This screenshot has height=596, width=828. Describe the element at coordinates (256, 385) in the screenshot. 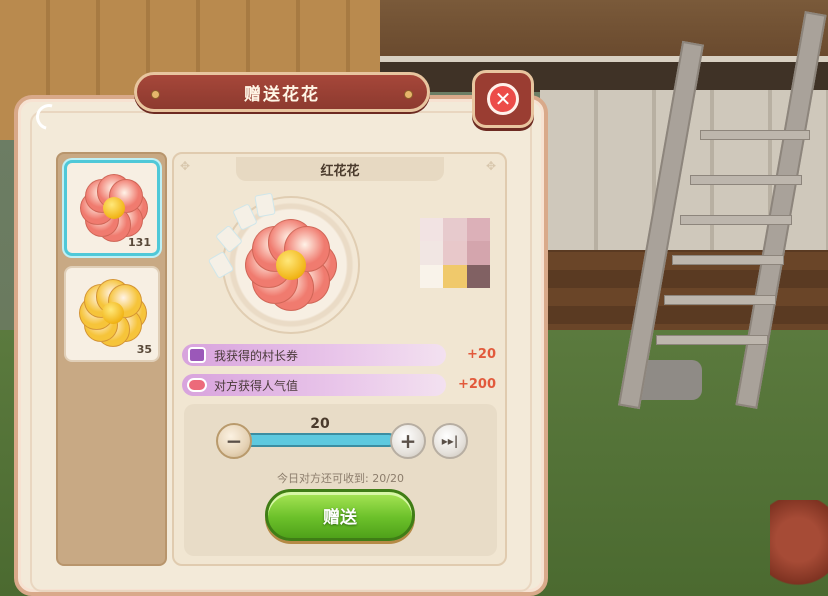

I see `reward-label: 对方获得人气值` at that location.